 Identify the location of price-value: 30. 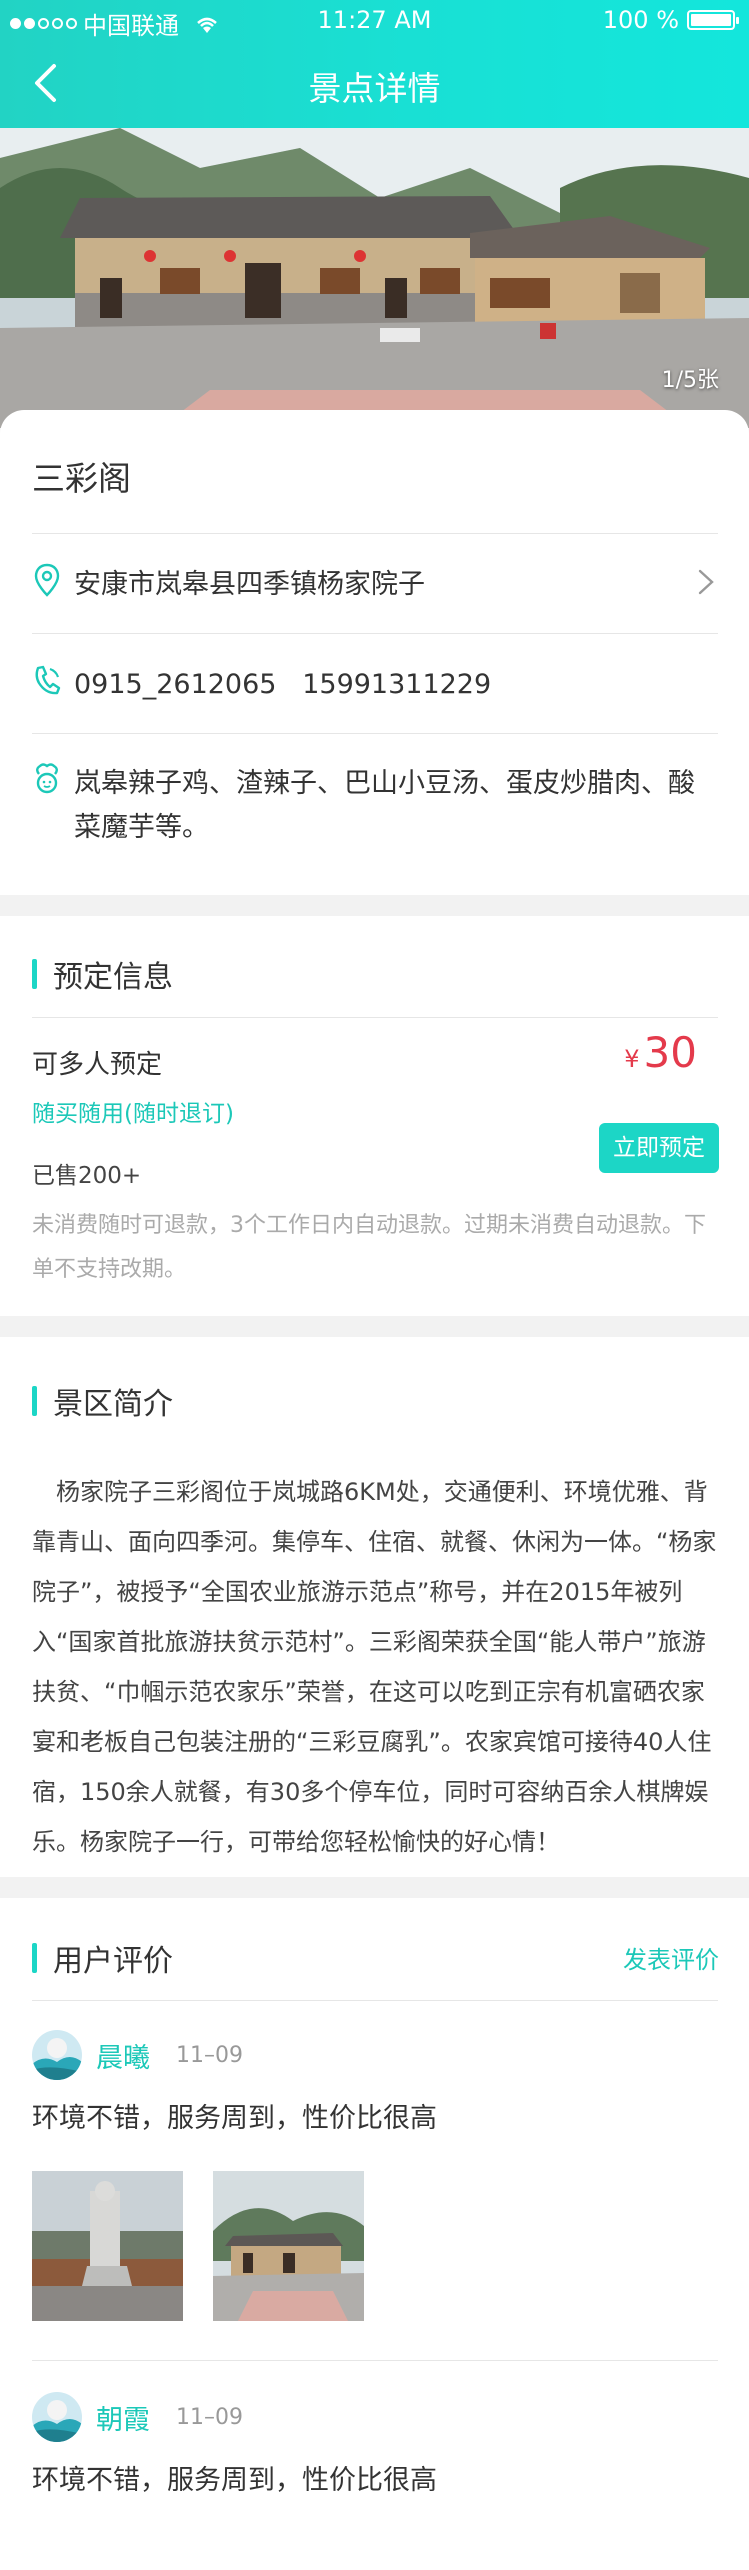
(670, 1052).